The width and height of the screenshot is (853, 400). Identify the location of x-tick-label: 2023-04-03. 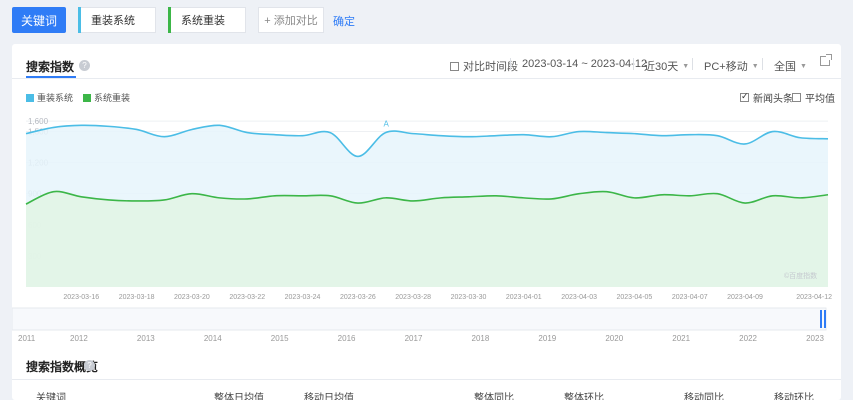
(579, 297).